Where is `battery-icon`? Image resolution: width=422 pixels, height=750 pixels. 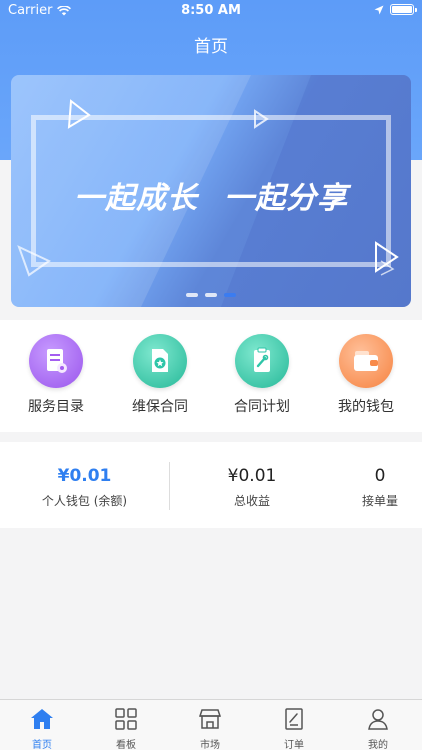
battery-icon is located at coordinates (403, 9).